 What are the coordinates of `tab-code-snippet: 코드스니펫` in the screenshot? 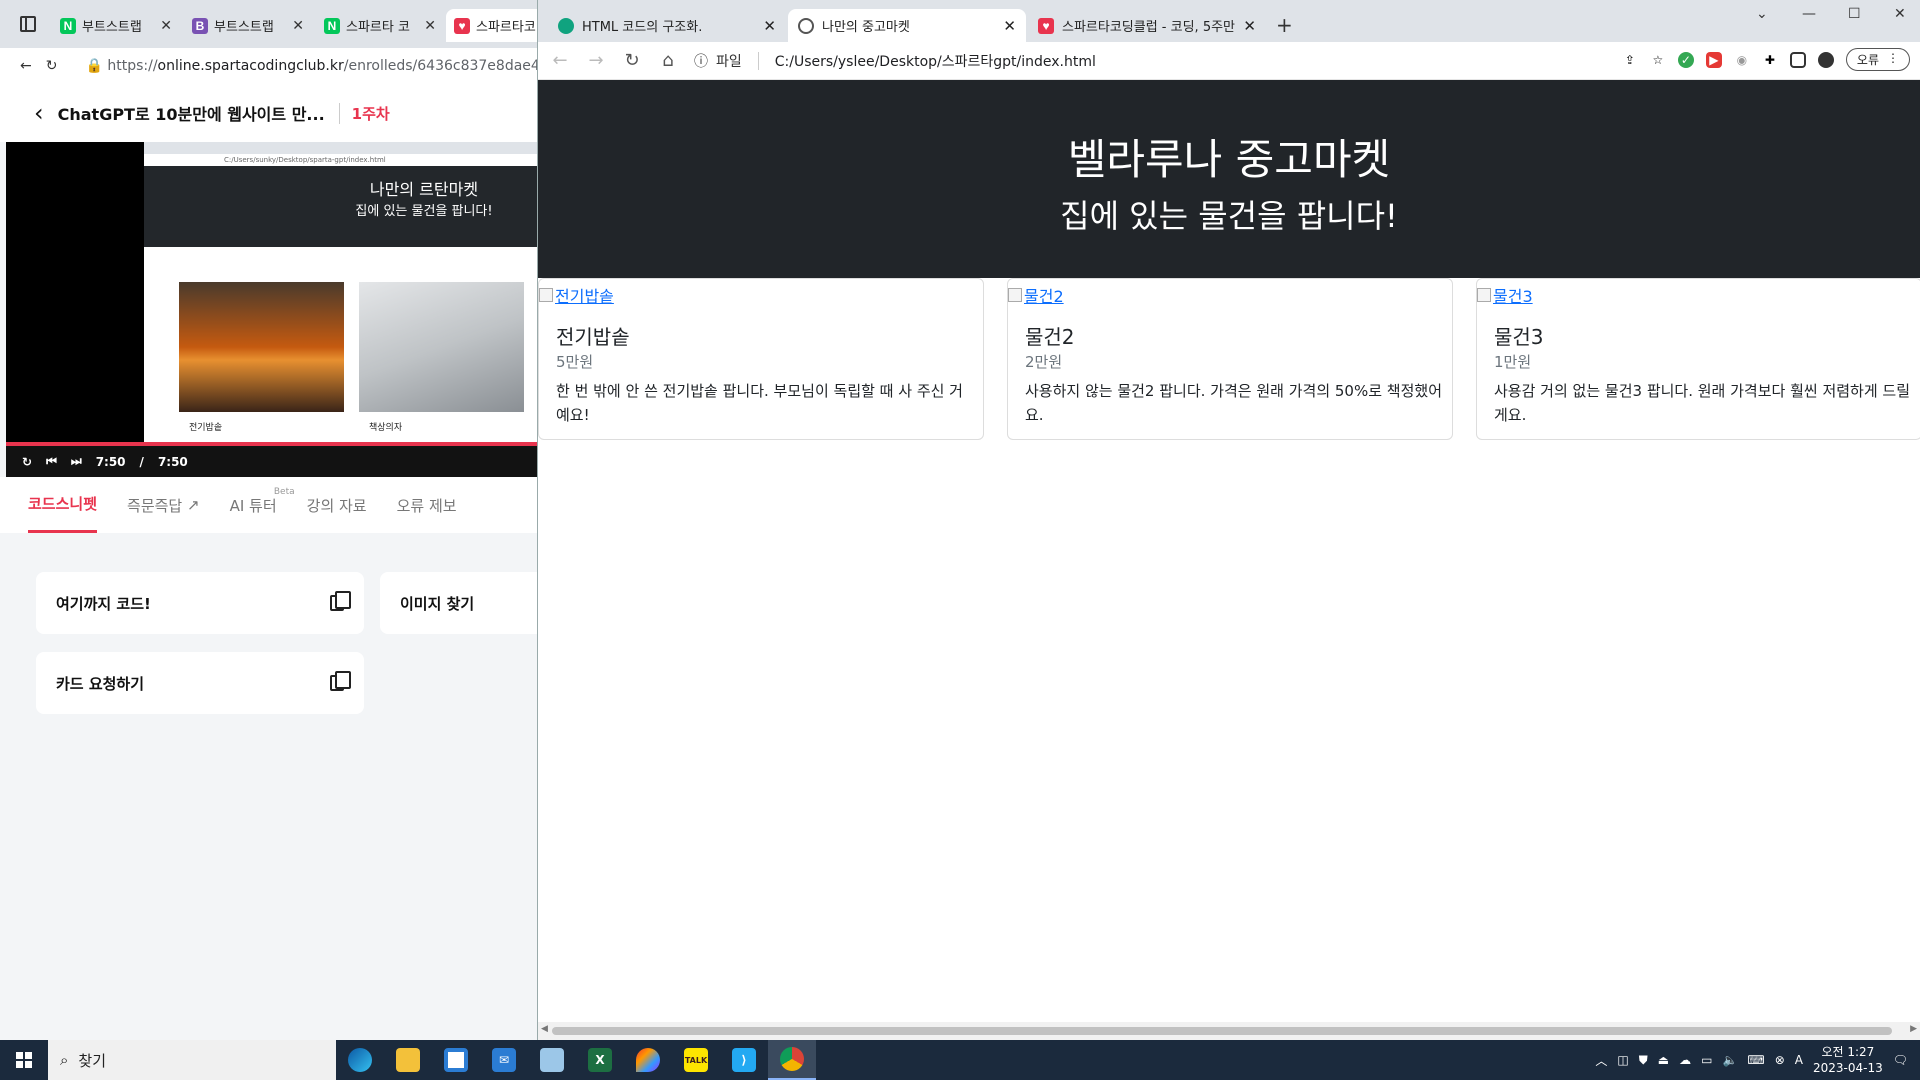 It's located at (63, 505).